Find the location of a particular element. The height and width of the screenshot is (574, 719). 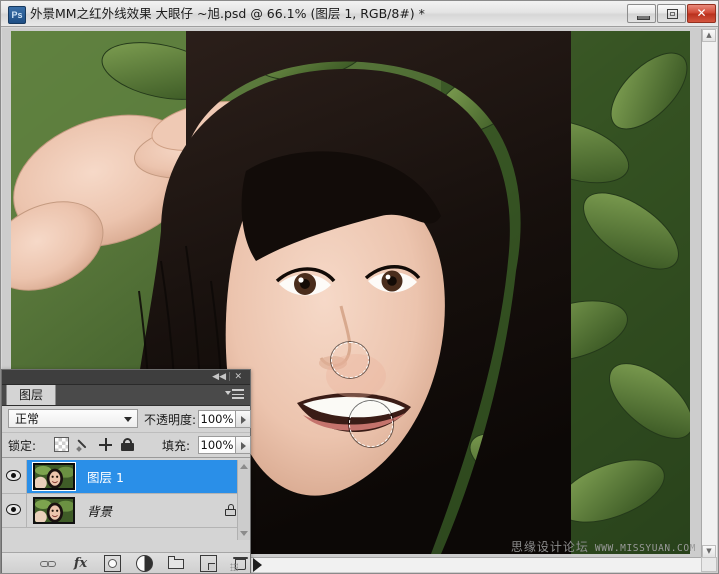

table-row: 图层 1 is located at coordinates (126, 477).